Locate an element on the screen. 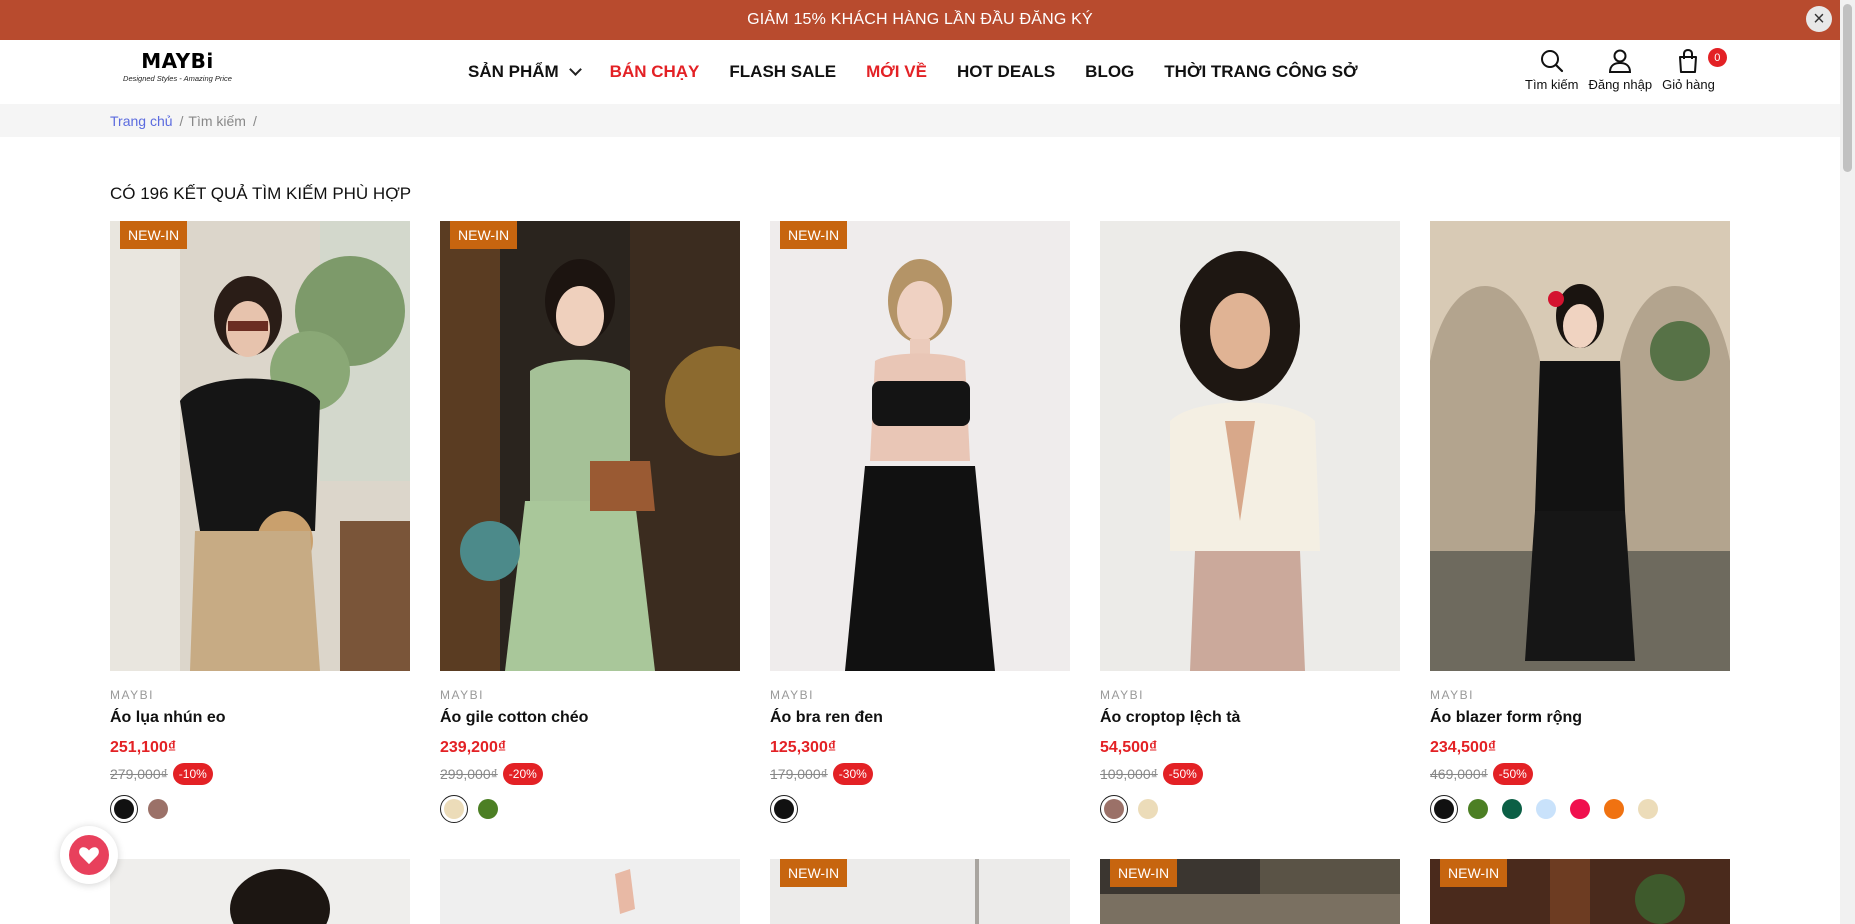 The height and width of the screenshot is (924, 1855). nav-label: THỜI TRANG CÔNG SỞ is located at coordinates (1261, 71).